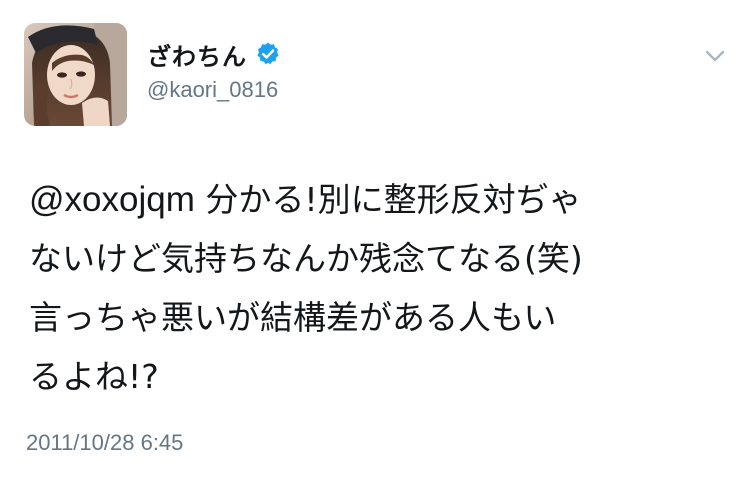 This screenshot has width=749, height=488. I want to click on tweet-text-line-3: 言っちゃ悪いが結構差がある人もい, so click(293, 317).